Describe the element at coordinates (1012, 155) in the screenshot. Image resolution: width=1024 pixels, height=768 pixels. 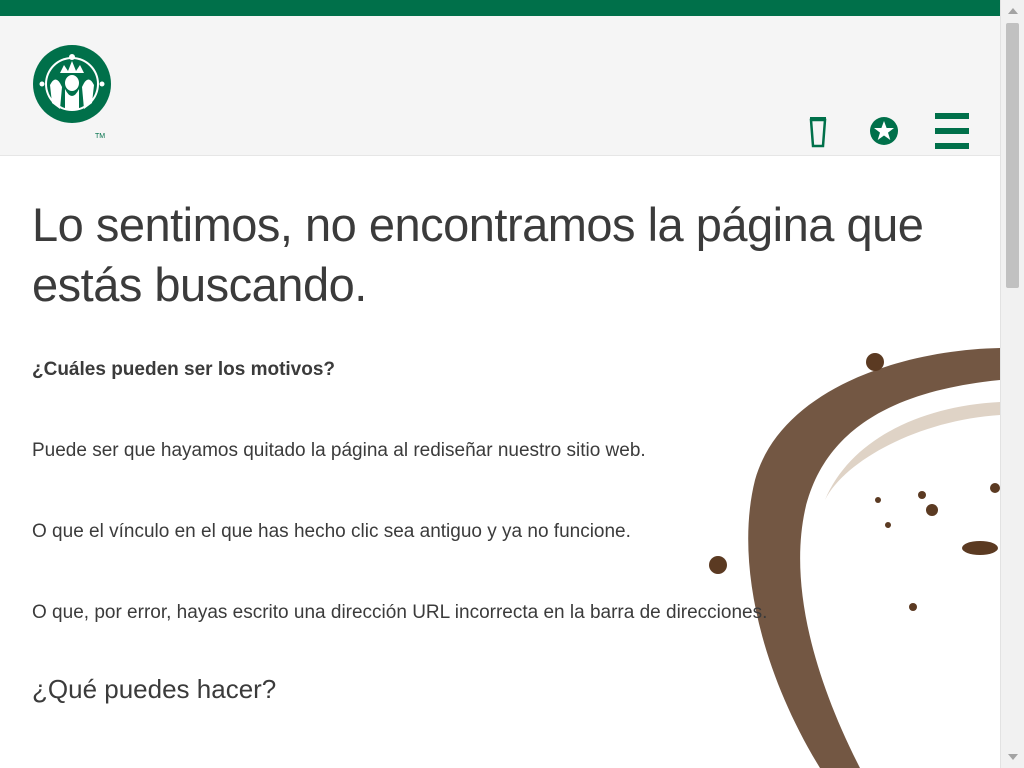
I see `scroll-thumb` at that location.